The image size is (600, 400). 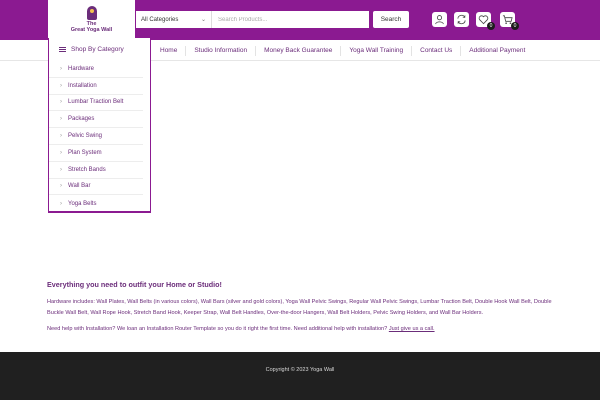 I want to click on hamburger-icon, so click(x=62, y=49).